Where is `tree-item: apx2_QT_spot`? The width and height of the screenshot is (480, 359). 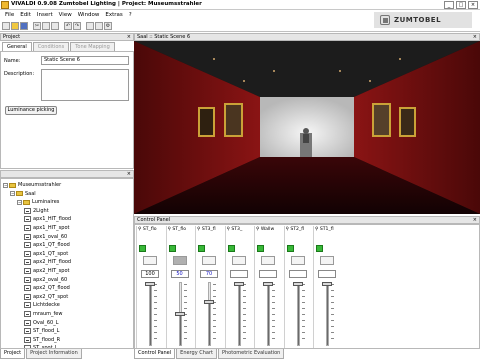
tree-item: apx2_QT_spot is located at coordinates (46, 297).